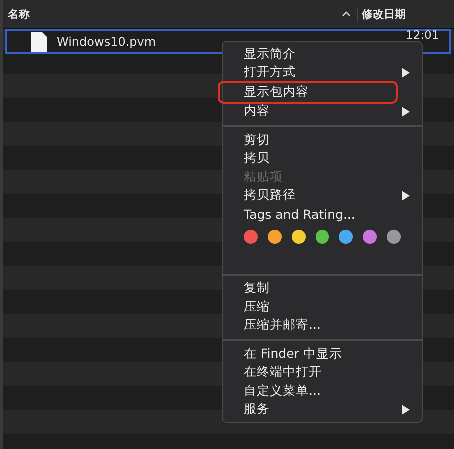 The image size is (454, 449). What do you see at coordinates (107, 41) in the screenshot?
I see `file-name: Windows10.pvm` at bounding box center [107, 41].